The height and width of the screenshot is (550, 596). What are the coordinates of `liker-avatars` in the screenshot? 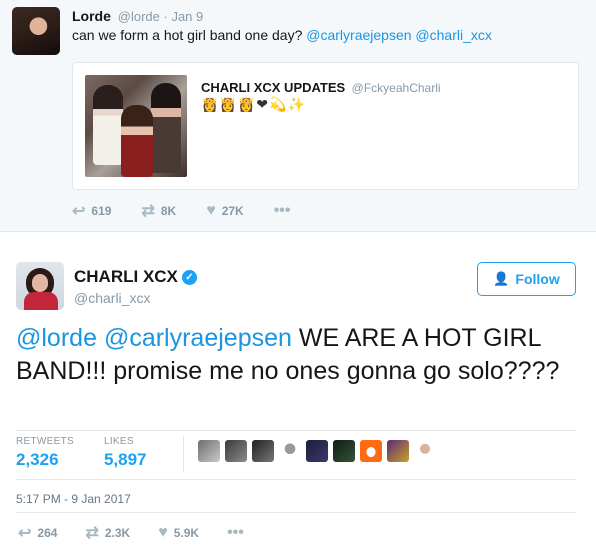 It's located at (319, 451).